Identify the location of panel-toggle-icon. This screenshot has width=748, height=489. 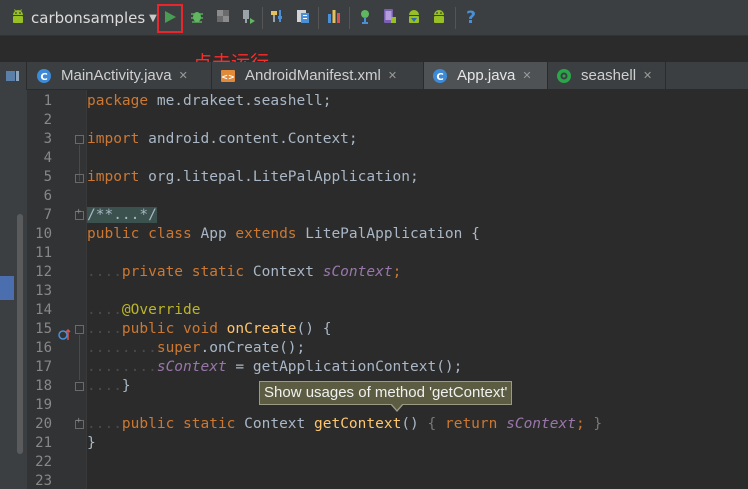
(12, 76).